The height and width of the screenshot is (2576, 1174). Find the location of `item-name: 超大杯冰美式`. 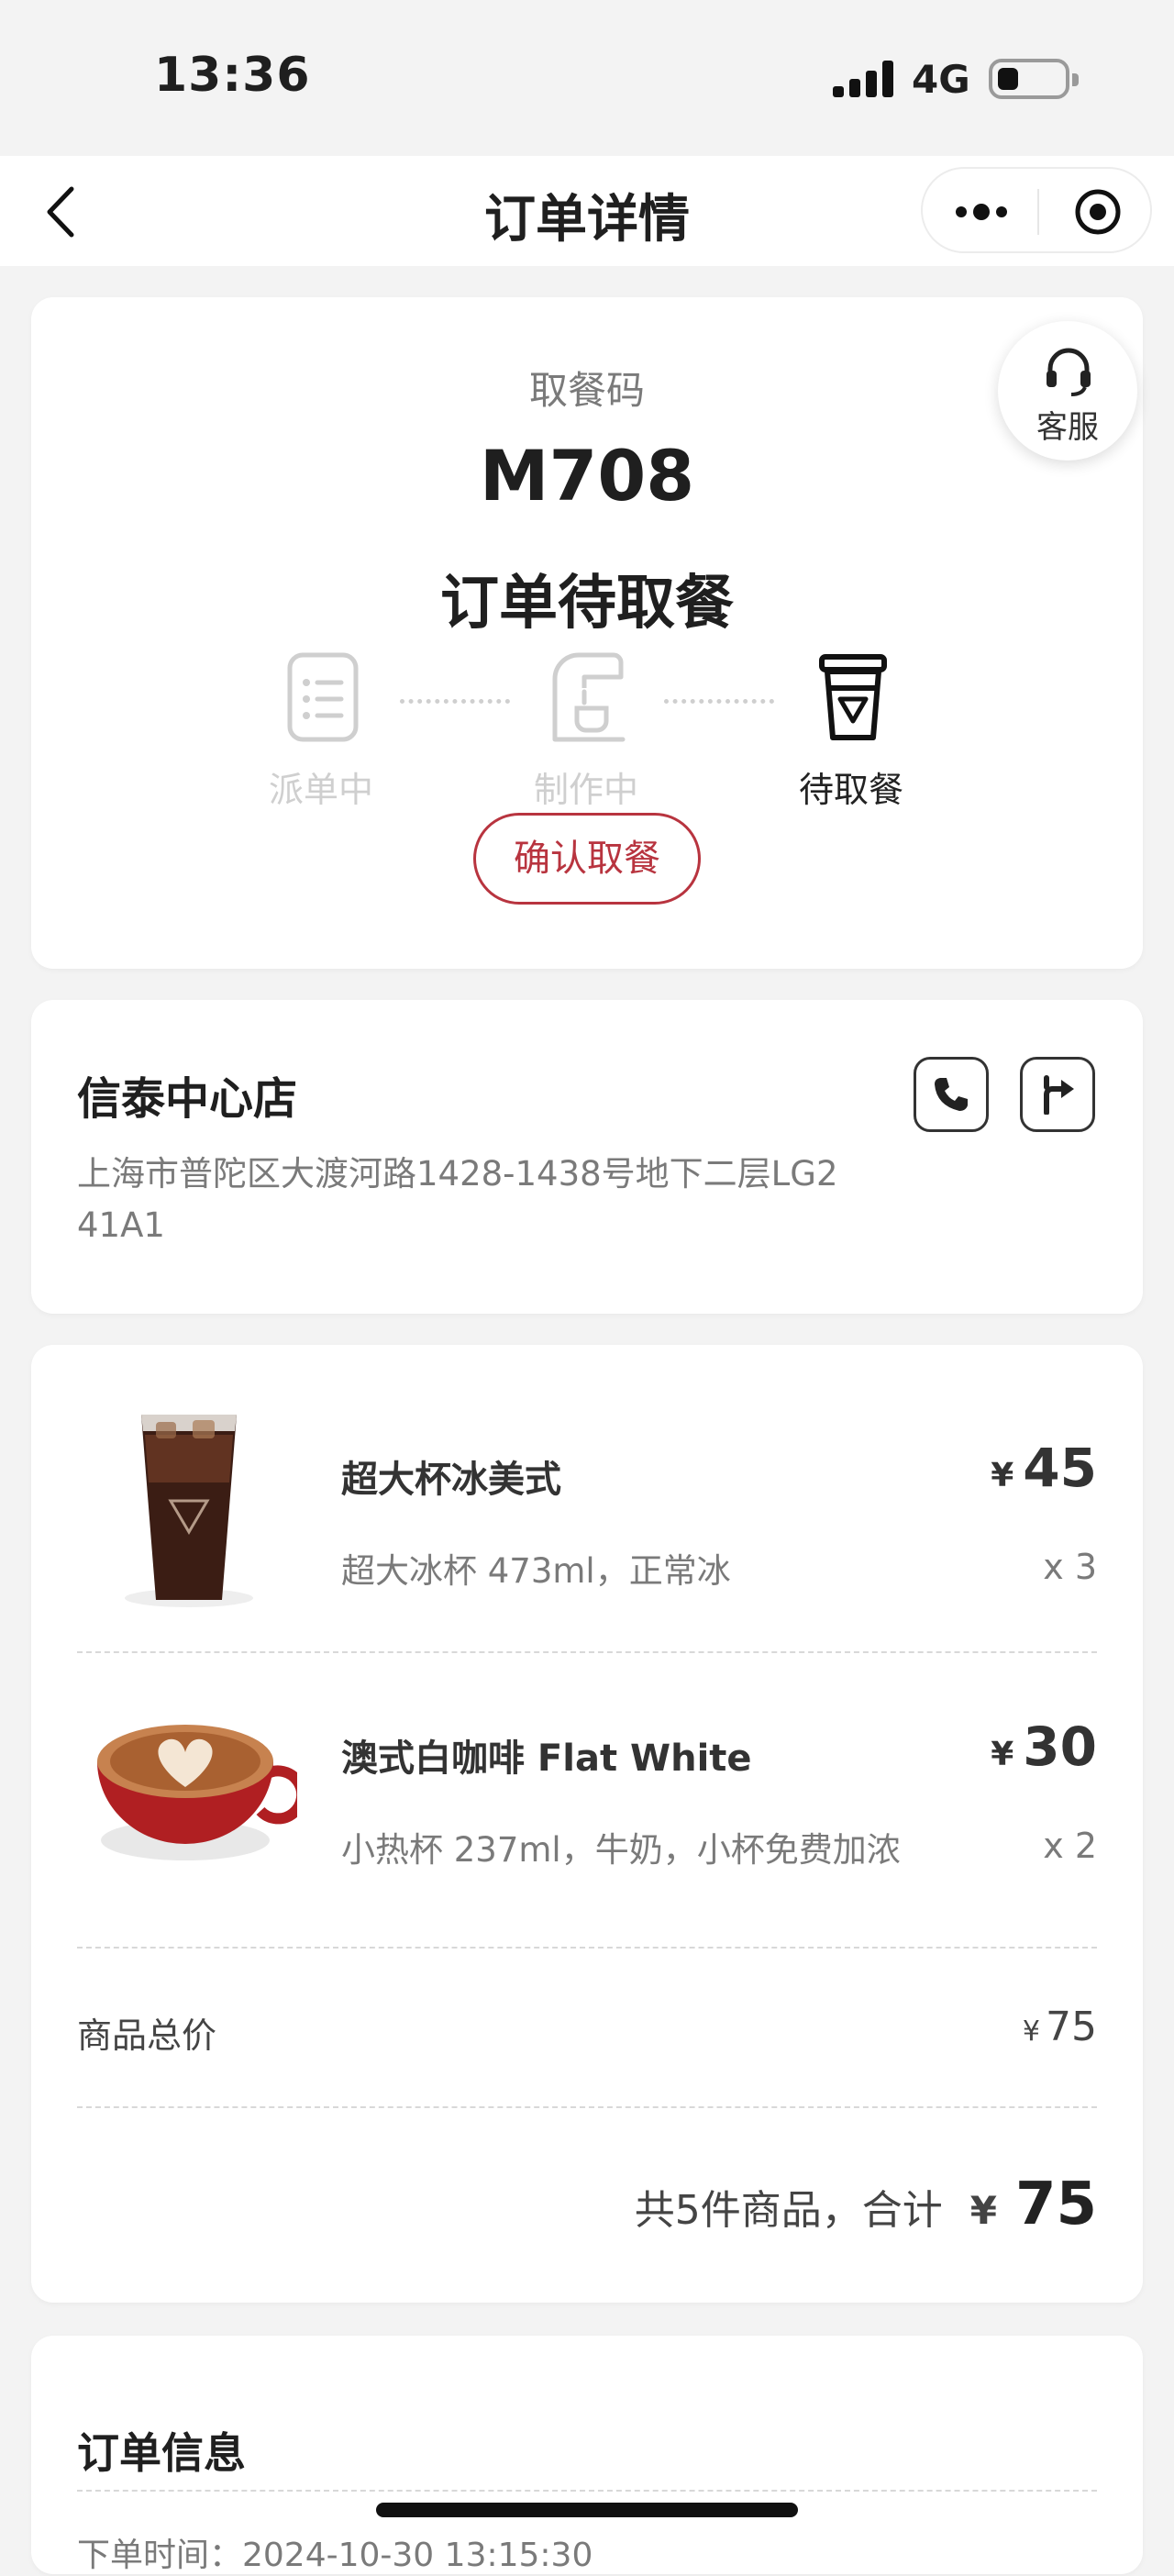

item-name: 超大杯冰美式 is located at coordinates (451, 1480).